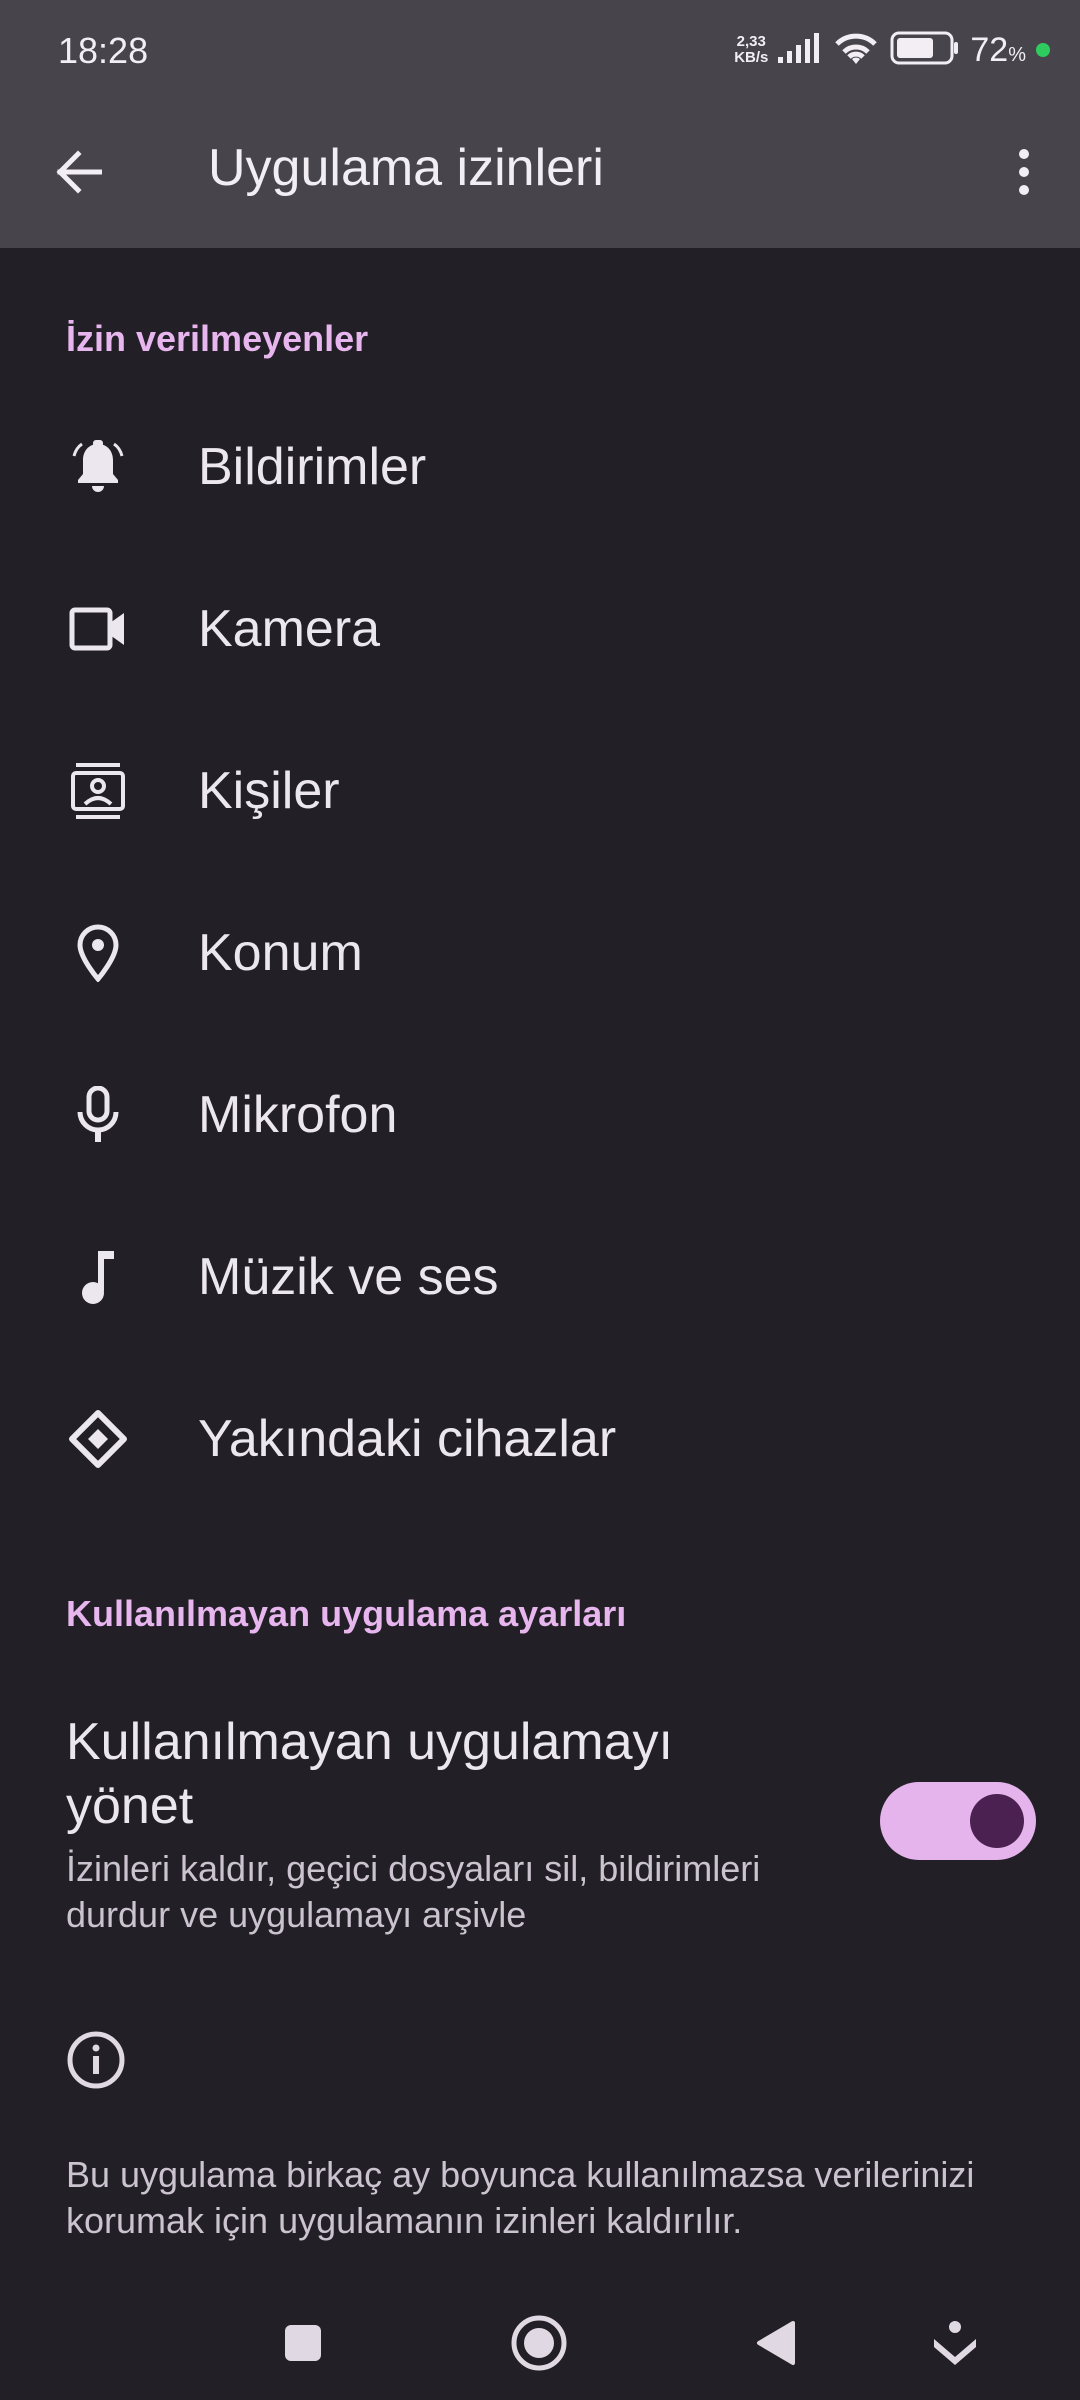 The image size is (1080, 2400). Describe the element at coordinates (269, 791) in the screenshot. I see `permission-label: Kişiler` at that location.